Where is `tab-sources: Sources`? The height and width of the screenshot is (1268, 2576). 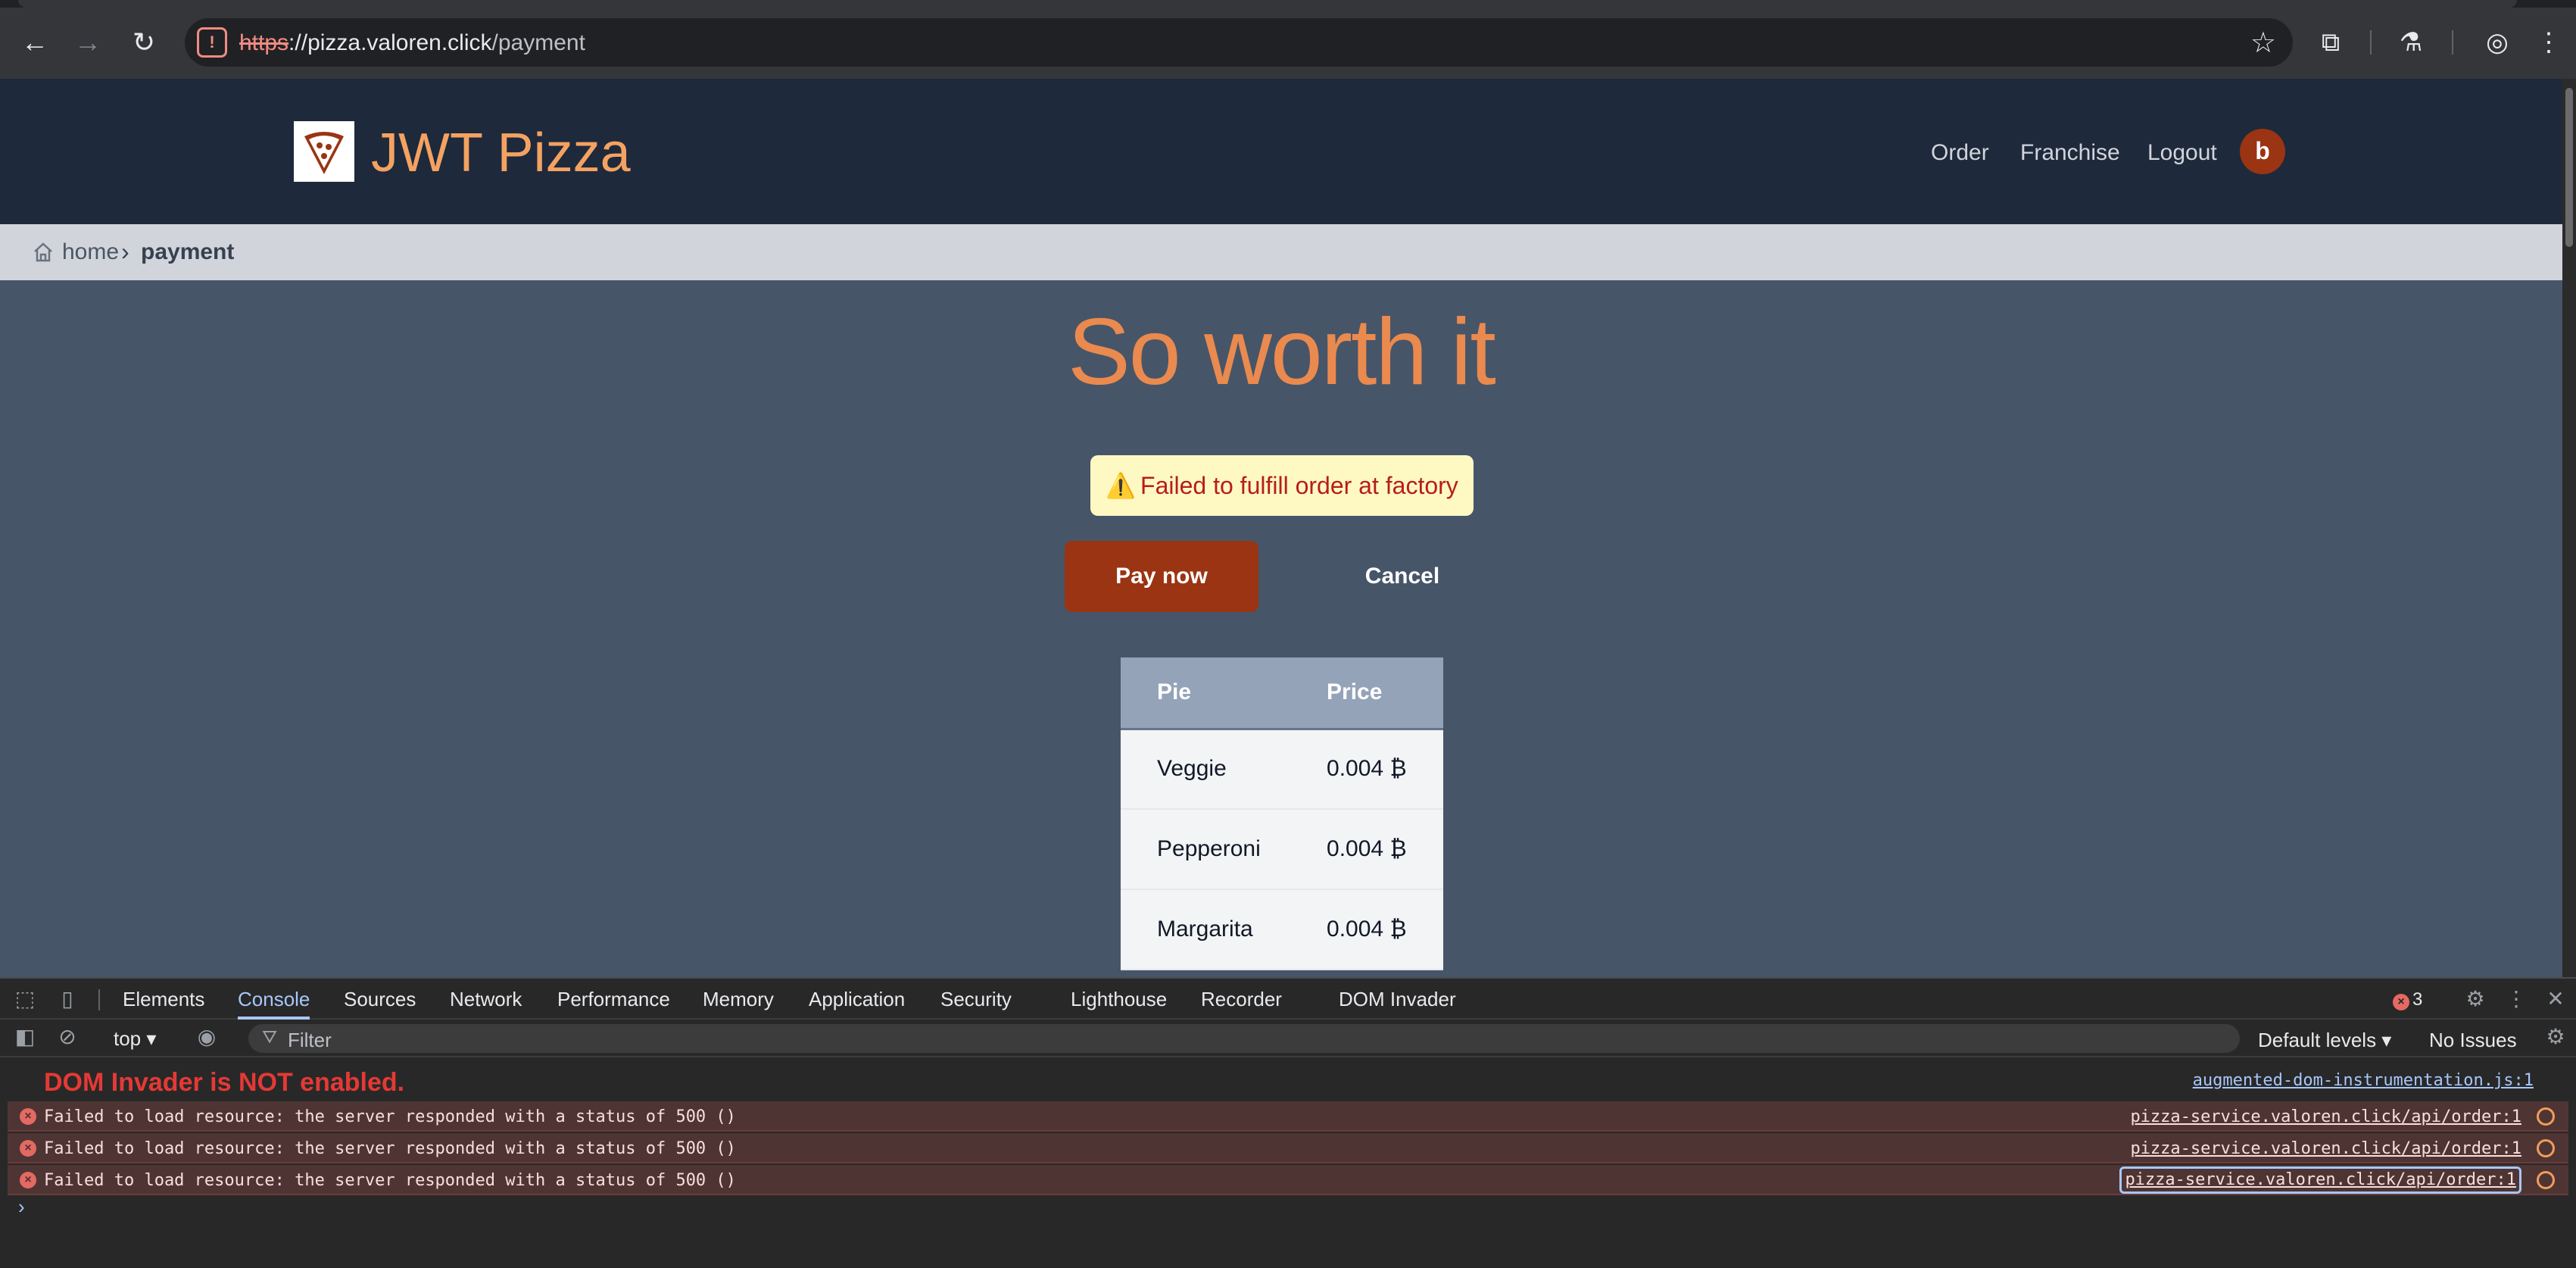 tab-sources: Sources is located at coordinates (380, 999).